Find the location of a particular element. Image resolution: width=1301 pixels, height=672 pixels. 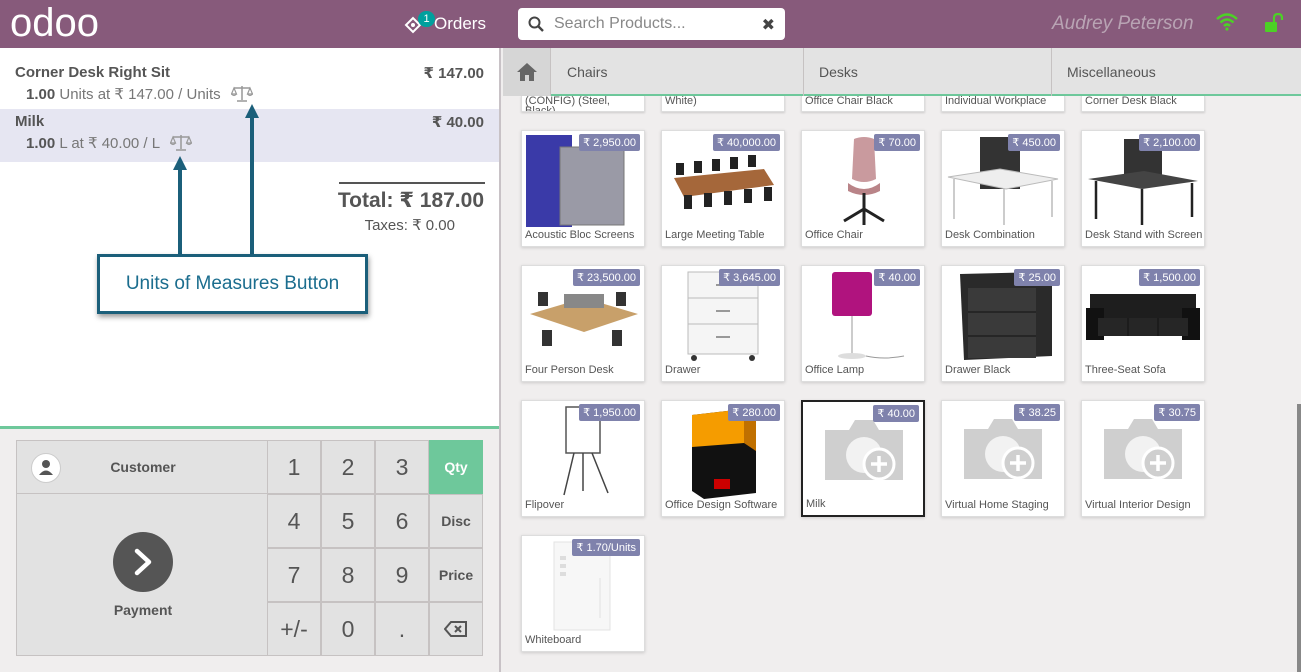

numpad-key-0: 0 is located at coordinates (348, 629).